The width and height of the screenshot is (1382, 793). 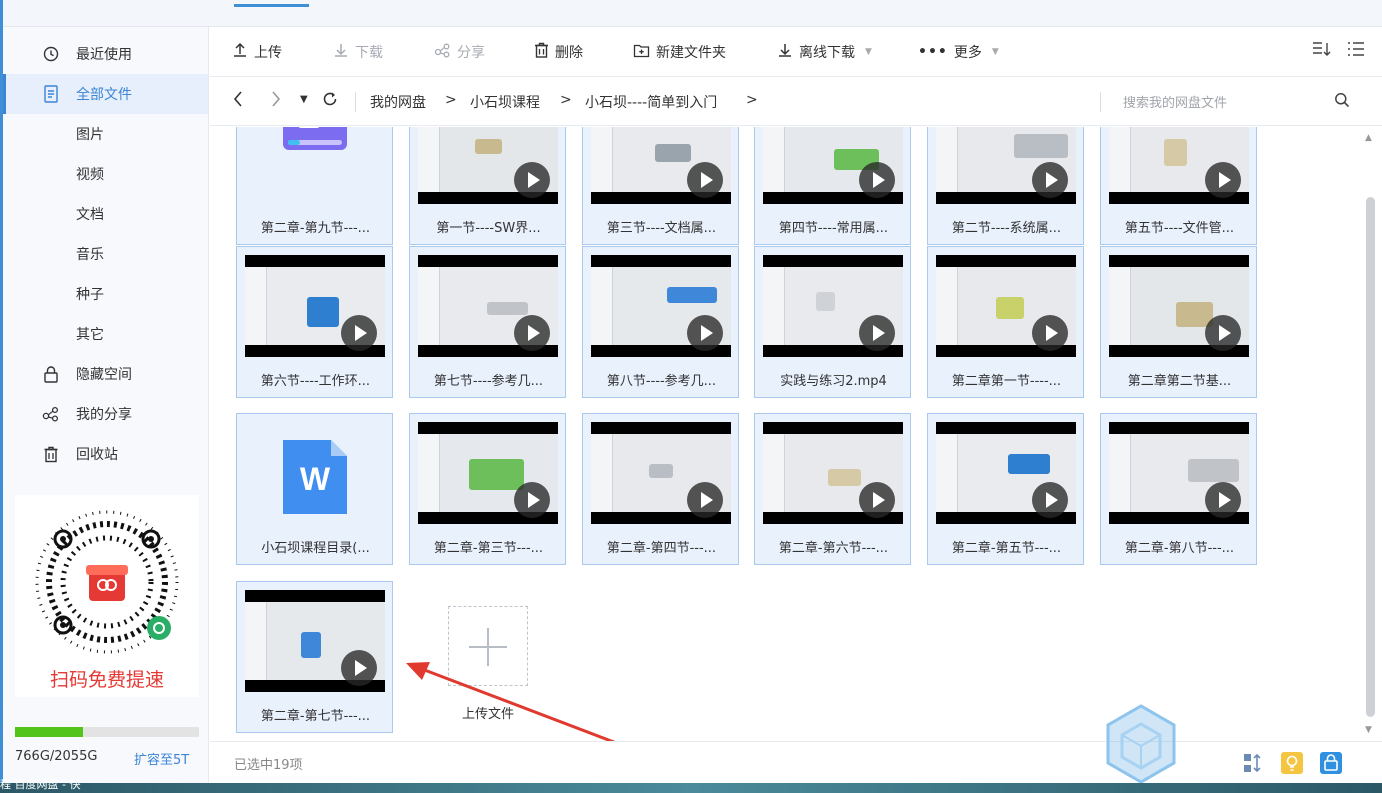 I want to click on breadcrumb-item: 我的网盘, so click(x=398, y=102).